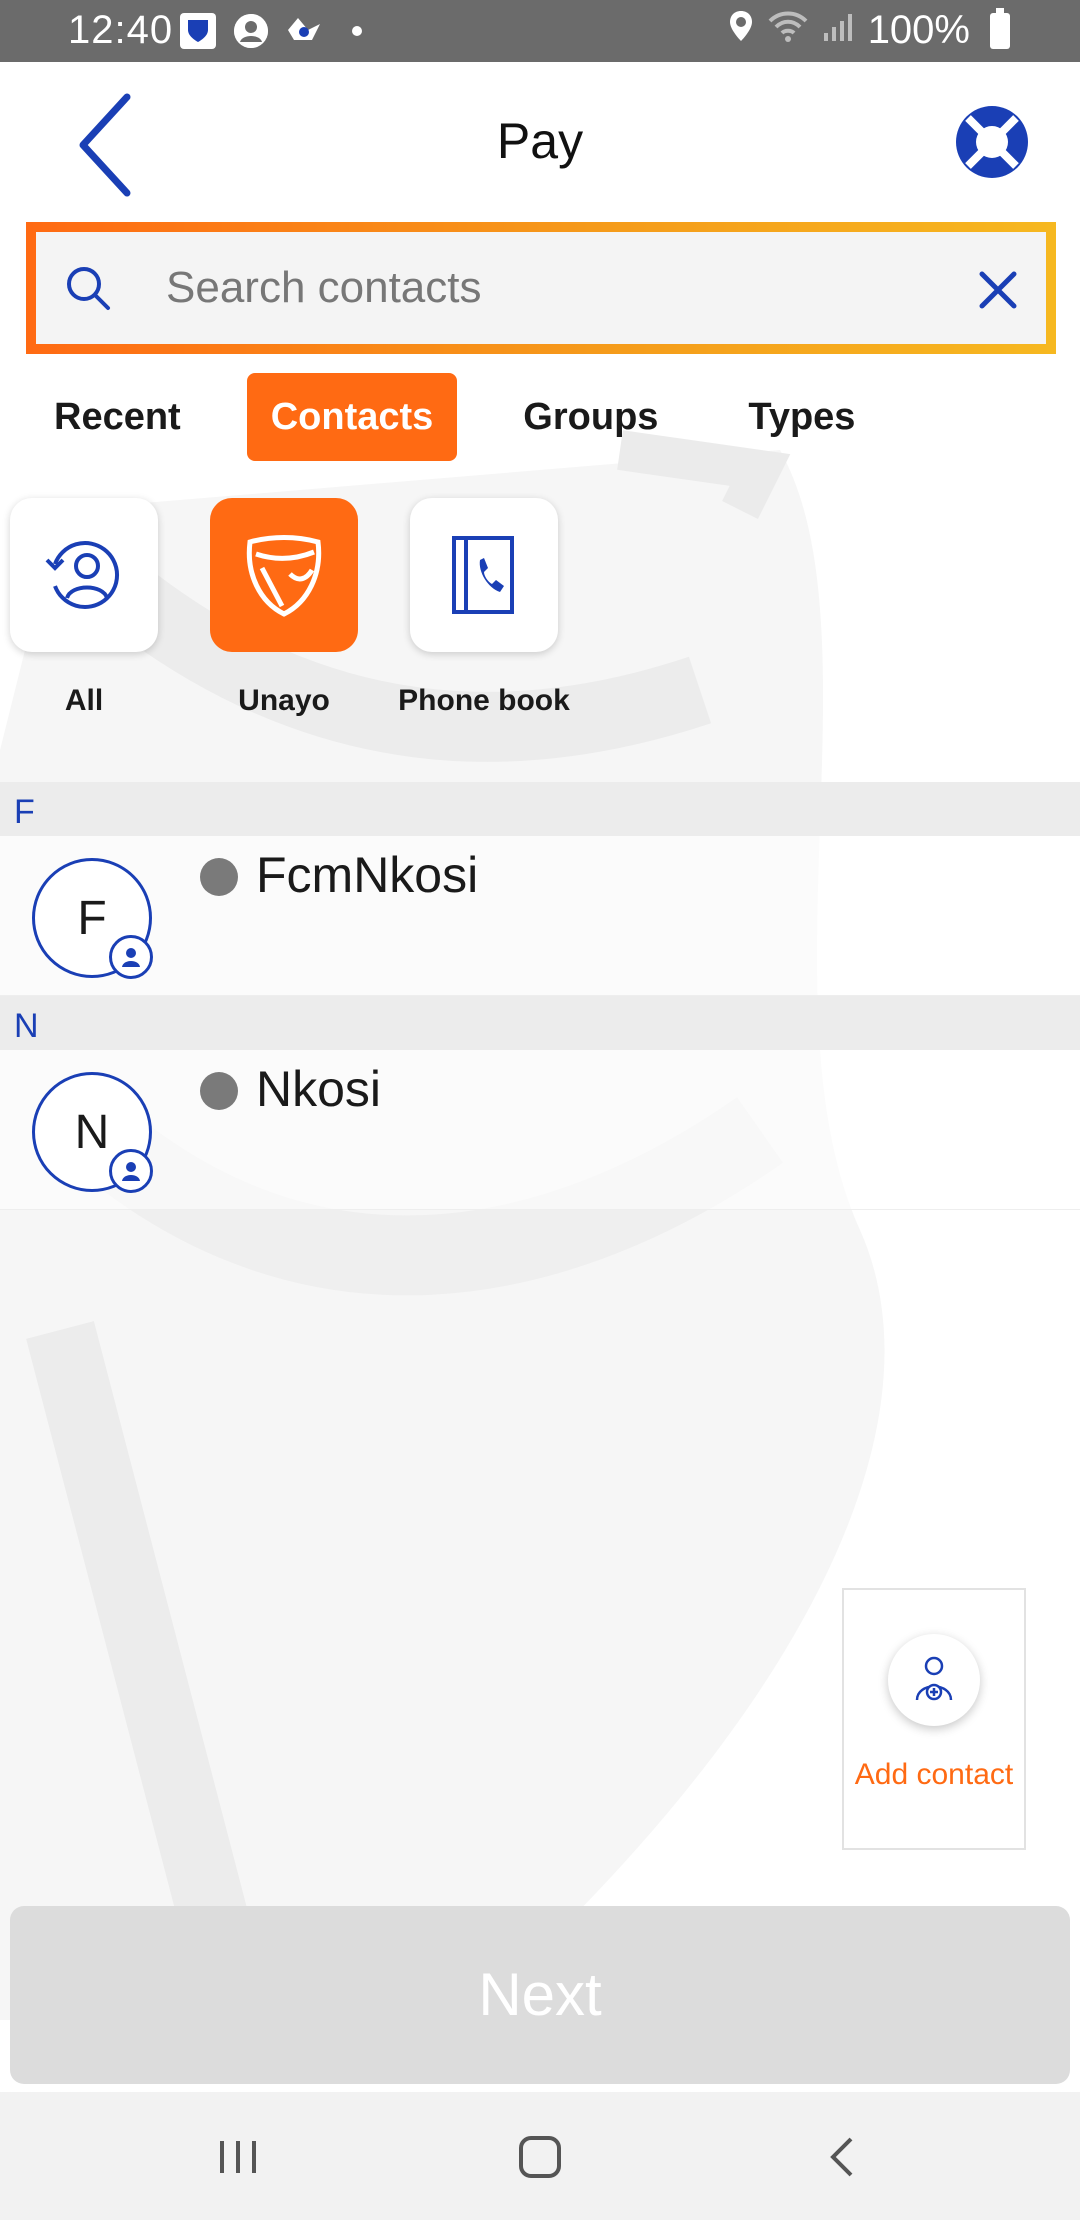  What do you see at coordinates (484, 700) in the screenshot?
I see `source-phone-book-label: Phone book` at bounding box center [484, 700].